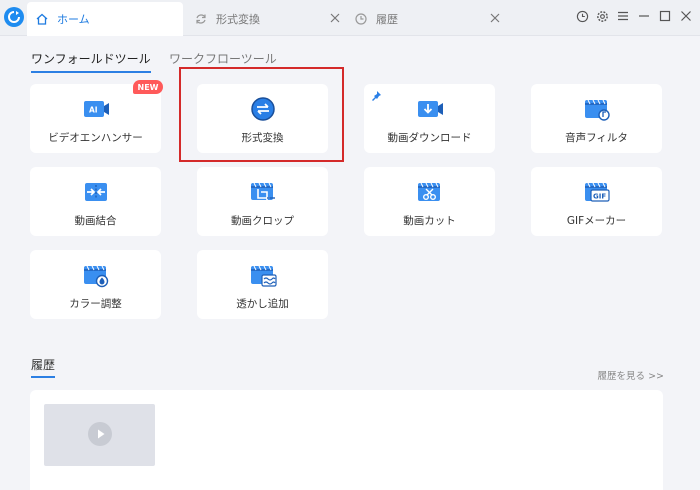  I want to click on color-adjust-icon, so click(95, 276).